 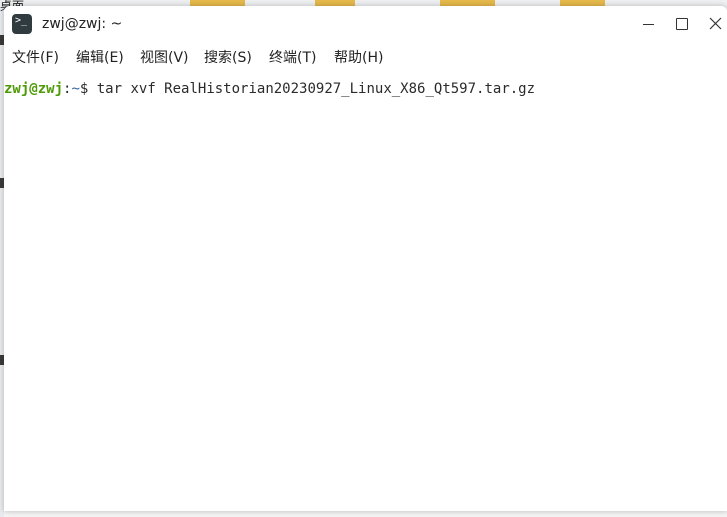 I want to click on menu-help: 帮助(H), so click(x=358, y=58).